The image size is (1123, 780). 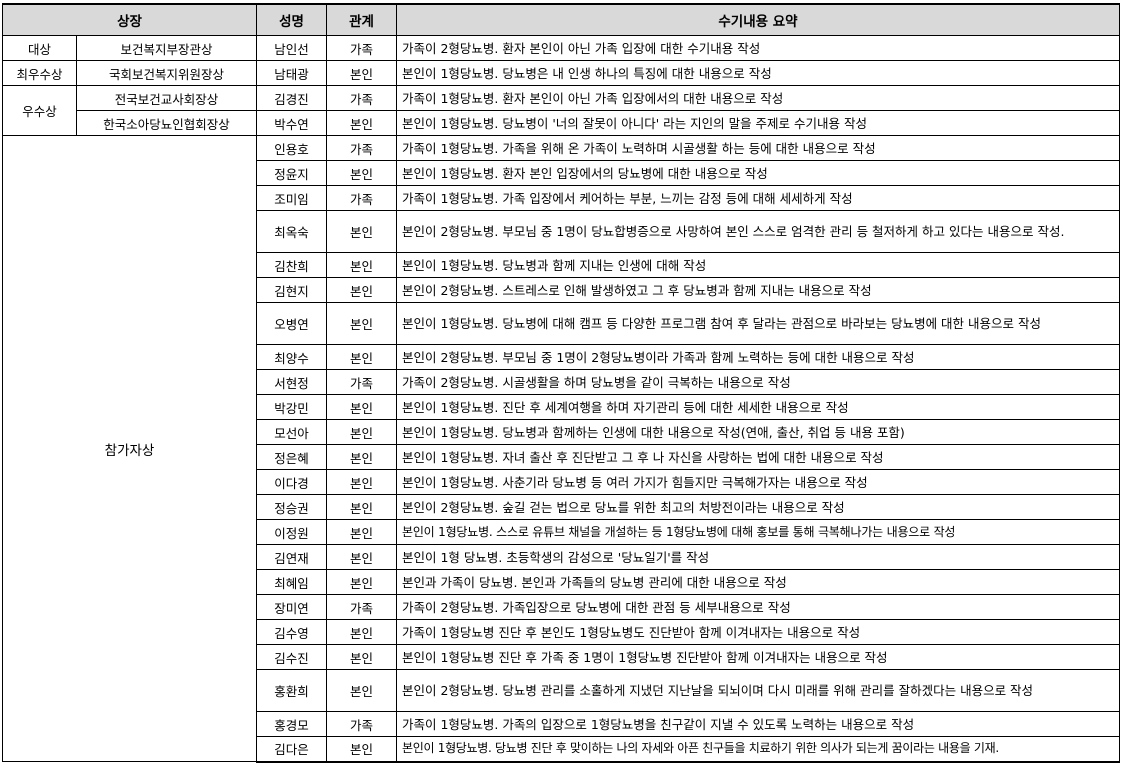 I want to click on summary-cell: 가족이 2형당뇨병. 가족입장으로 당뇨병에 대한 관점 등 세부내용으로 작성, so click(x=758, y=607).